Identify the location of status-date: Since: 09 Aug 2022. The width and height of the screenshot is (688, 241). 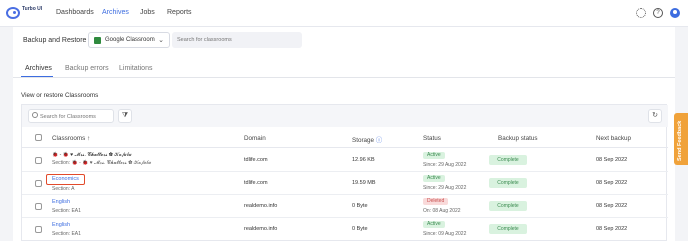
(445, 234).